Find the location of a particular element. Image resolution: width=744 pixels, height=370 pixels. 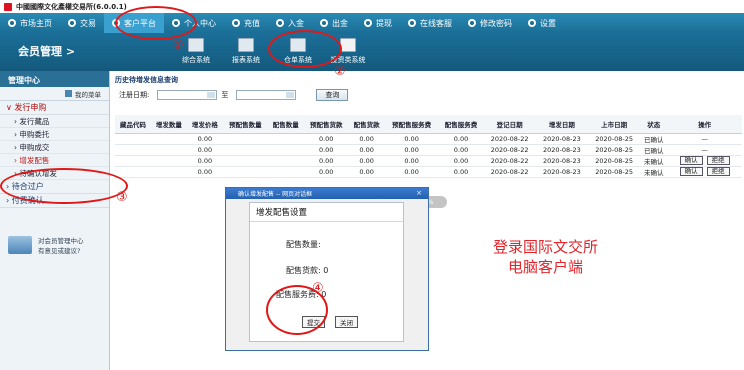

promo-line-2: 电脑客户端 is located at coordinates (546, 267).